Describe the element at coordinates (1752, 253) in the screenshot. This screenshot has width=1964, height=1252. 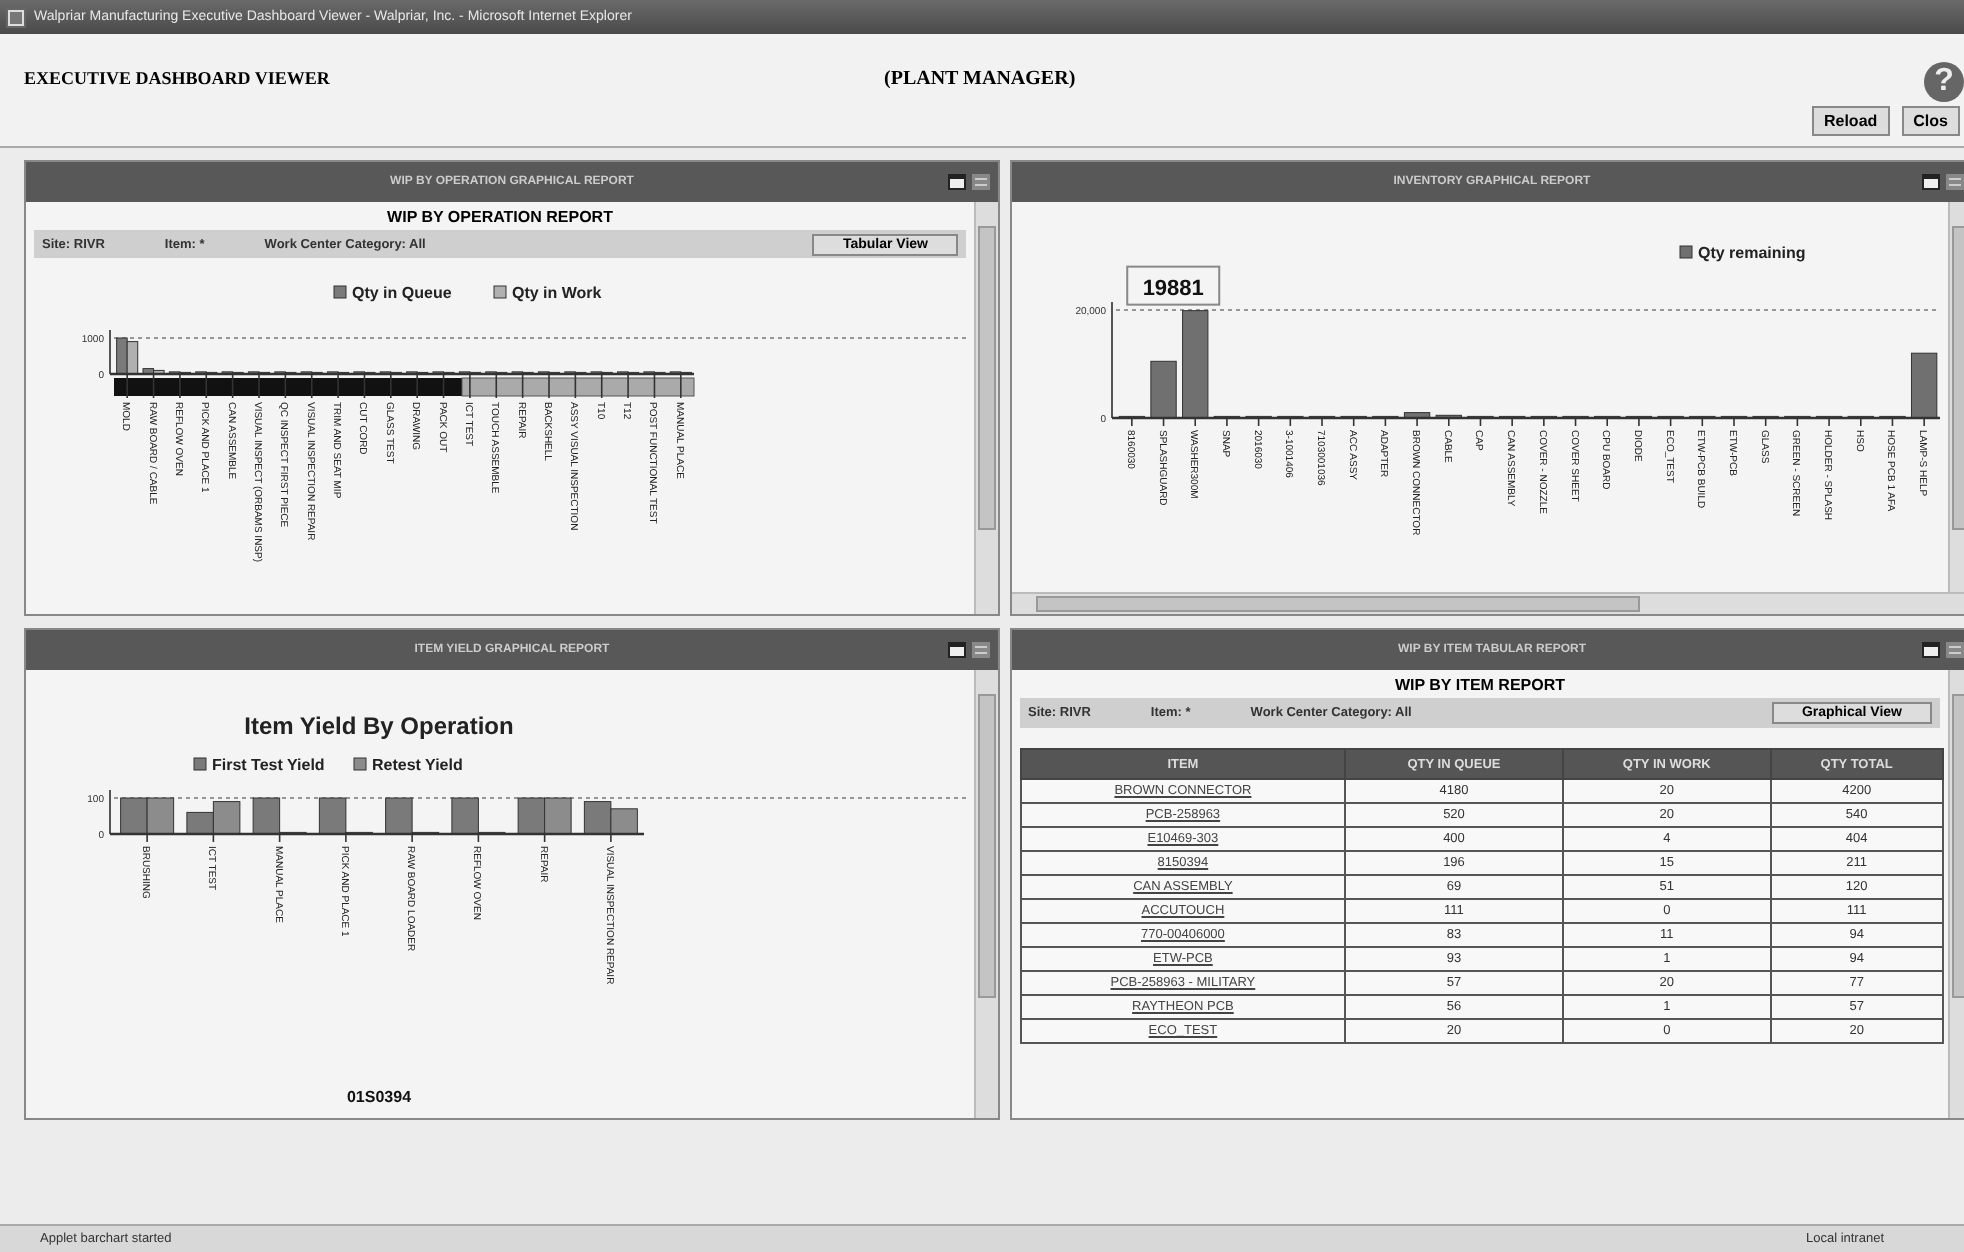
I see `legend-label: Qty remaining` at that location.